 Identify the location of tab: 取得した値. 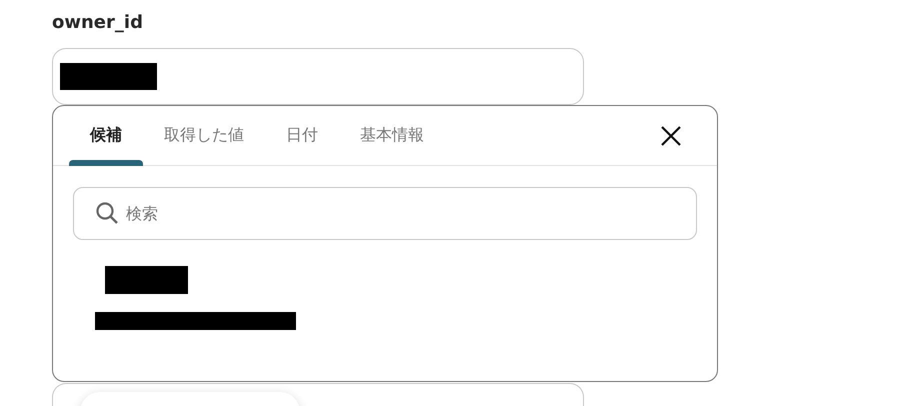
(204, 135).